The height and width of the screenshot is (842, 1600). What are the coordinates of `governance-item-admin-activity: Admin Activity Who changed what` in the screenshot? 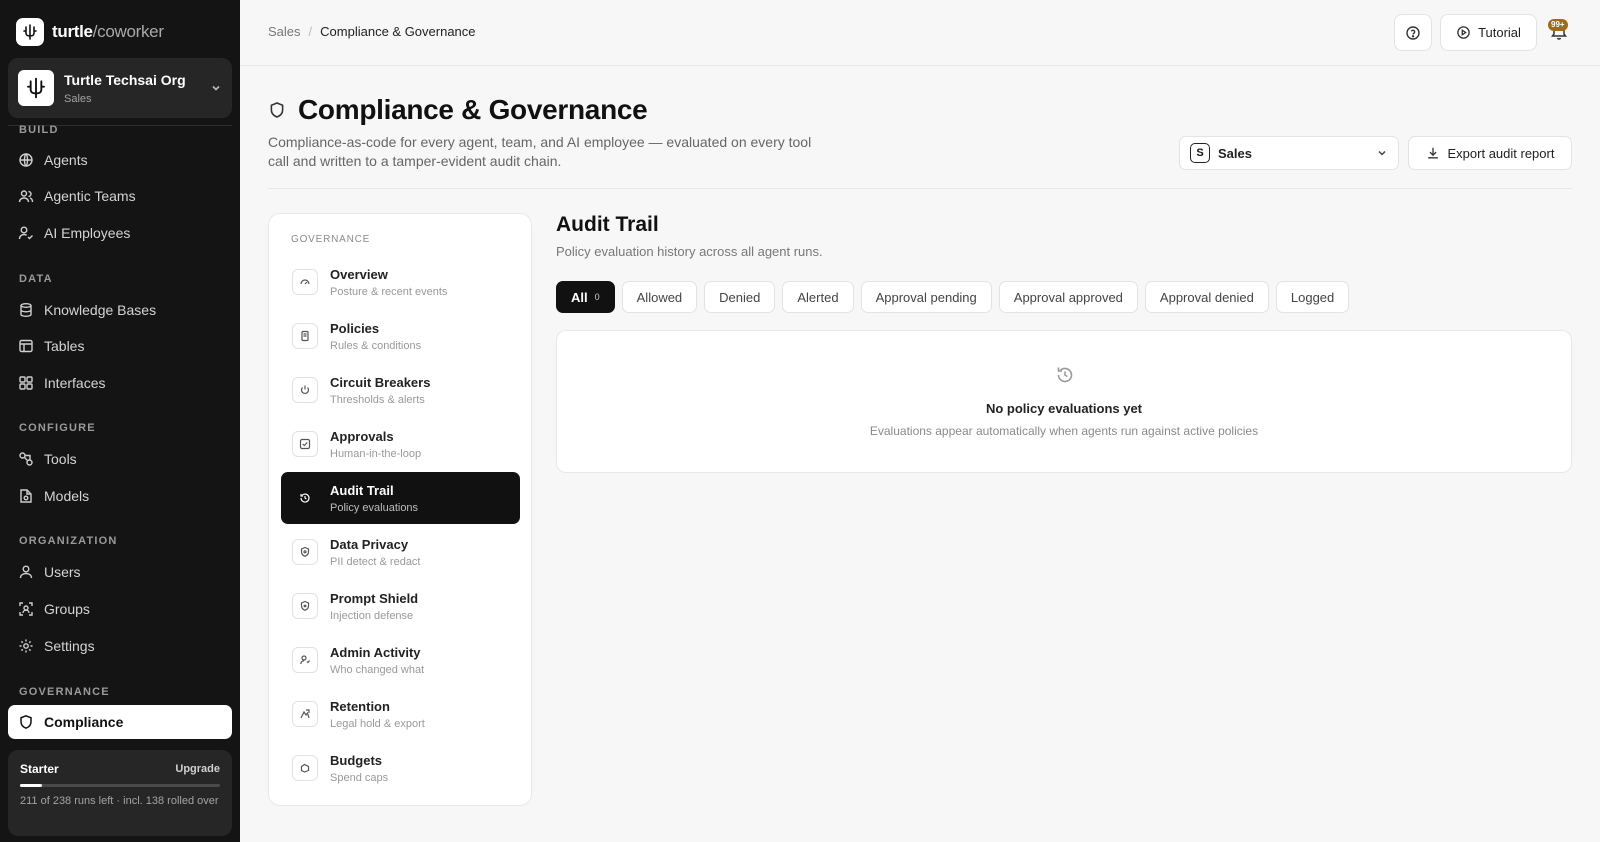 It's located at (400, 660).